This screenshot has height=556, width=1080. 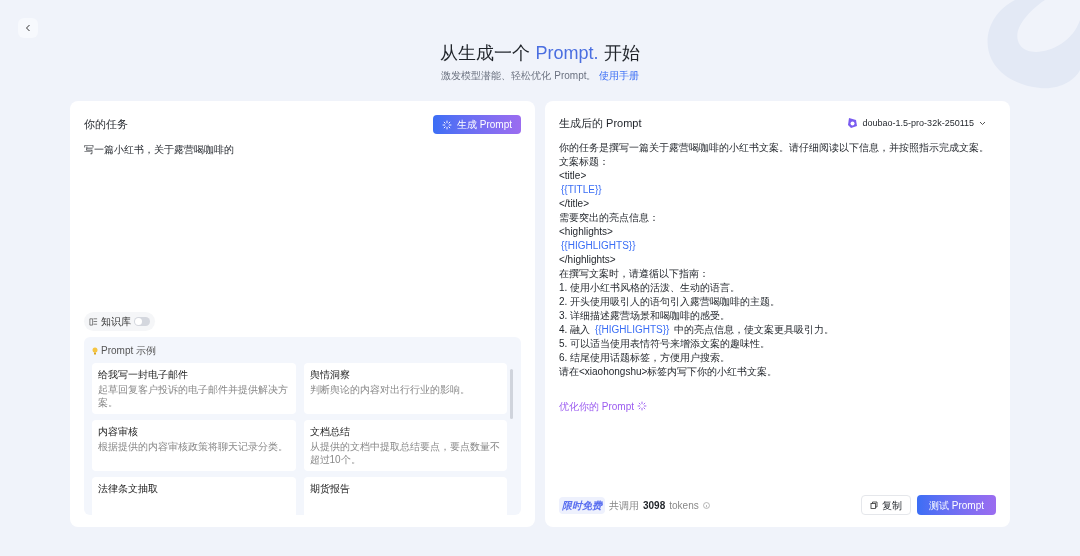 I want to click on free-badge: 限时免费, so click(x=582, y=505).